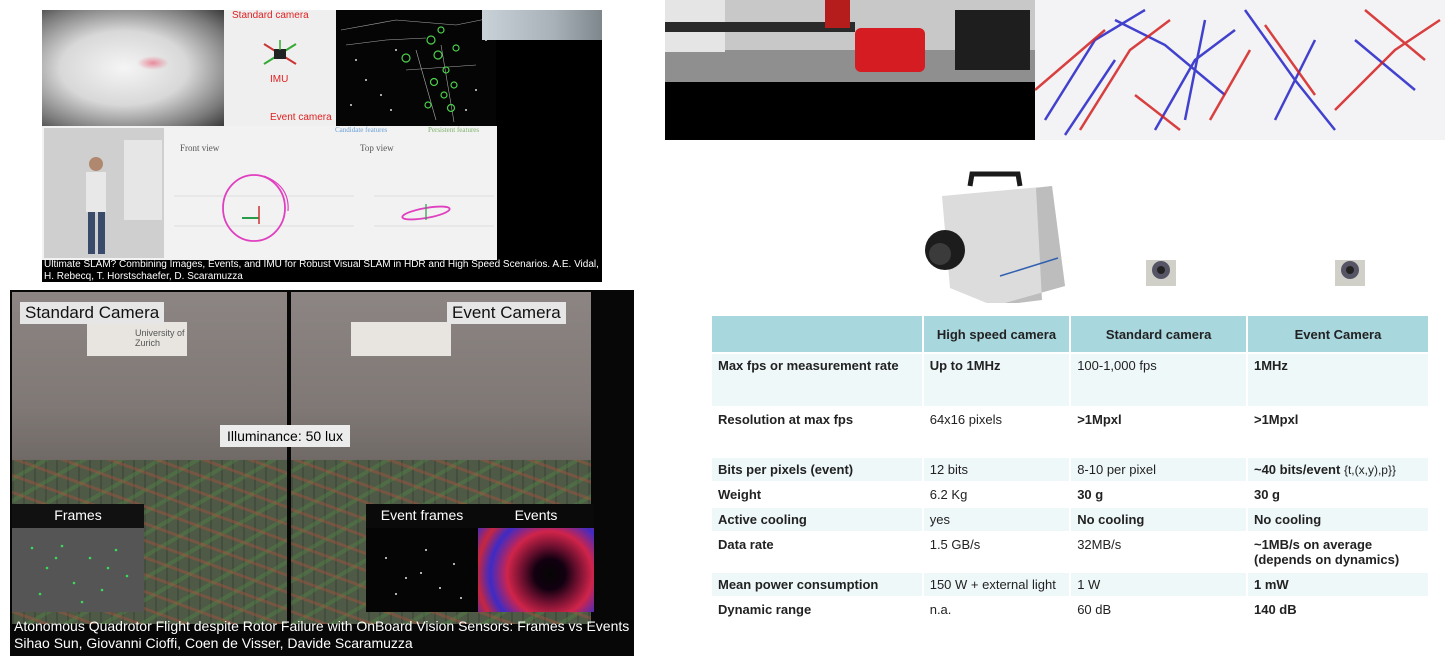 This screenshot has height=672, width=1452. Describe the element at coordinates (422, 570) in the screenshot. I see `event-frames-points` at that location.